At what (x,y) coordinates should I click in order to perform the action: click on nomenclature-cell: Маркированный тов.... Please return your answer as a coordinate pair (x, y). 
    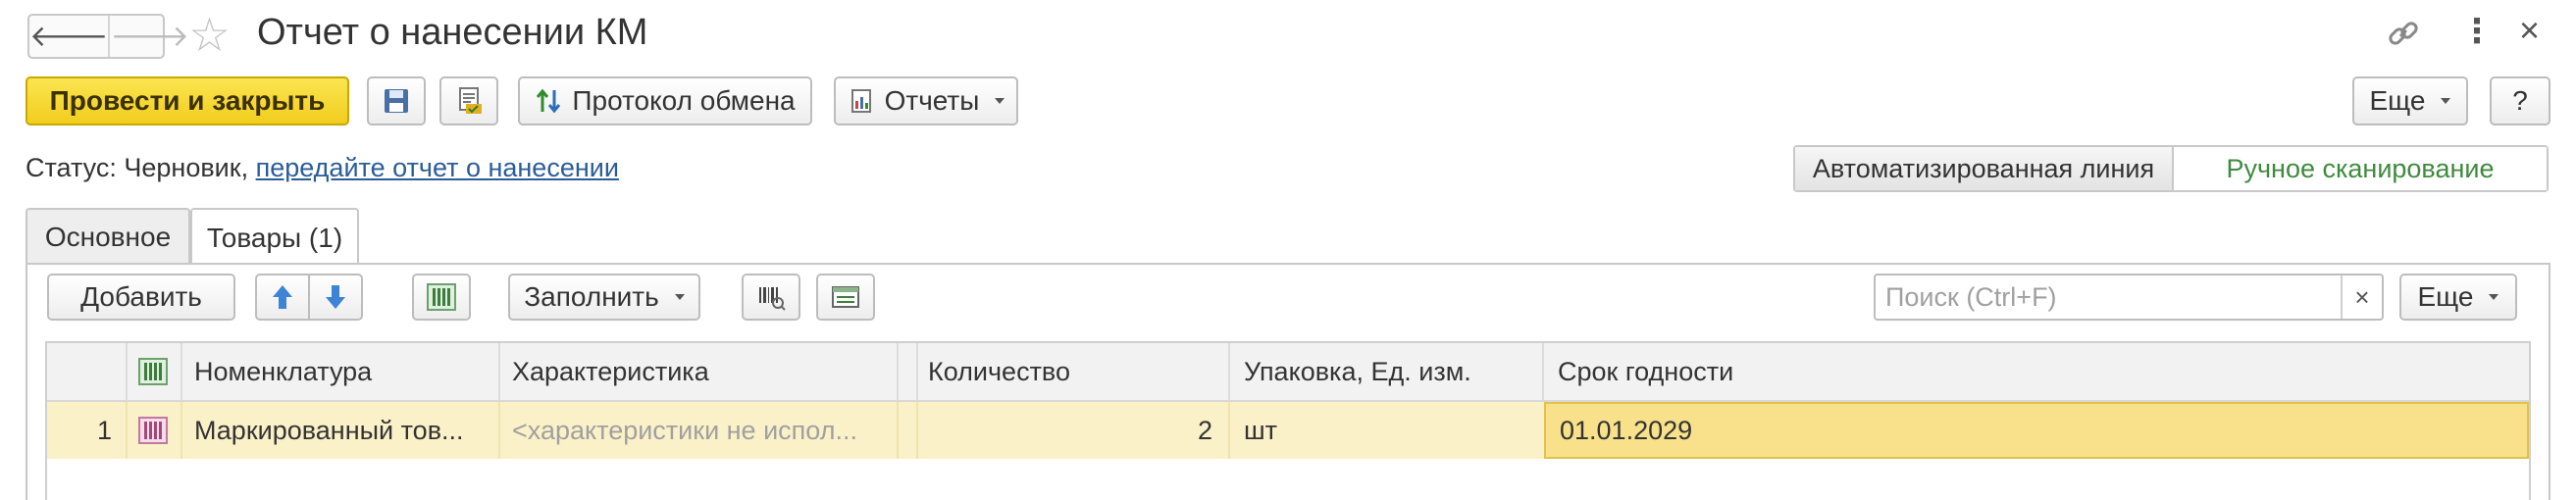
    Looking at the image, I should click on (341, 430).